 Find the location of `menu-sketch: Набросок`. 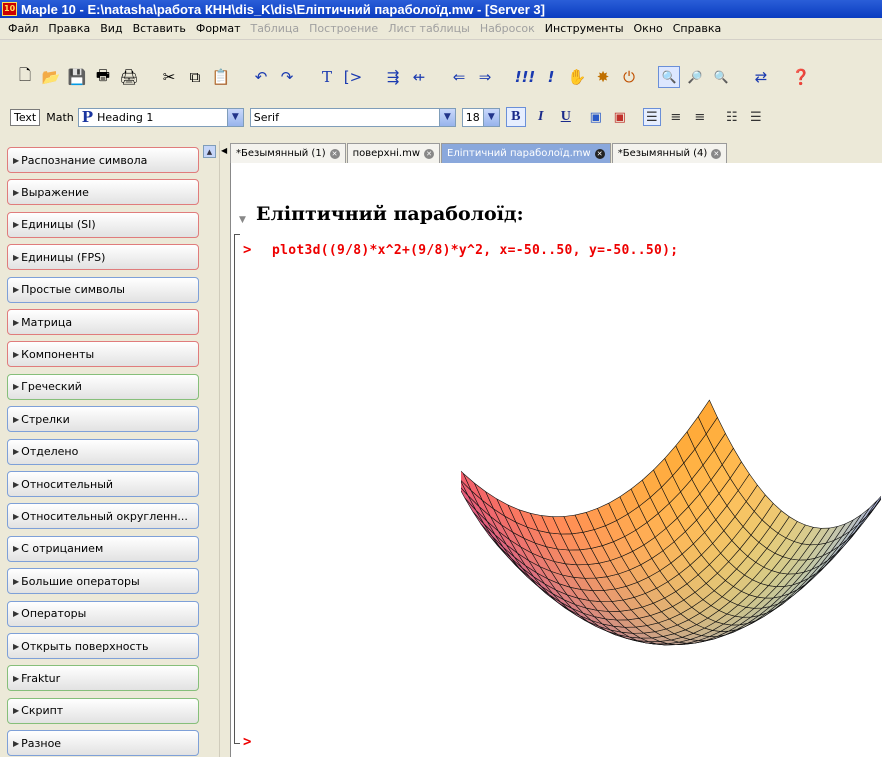

menu-sketch: Набросок is located at coordinates (507, 28).